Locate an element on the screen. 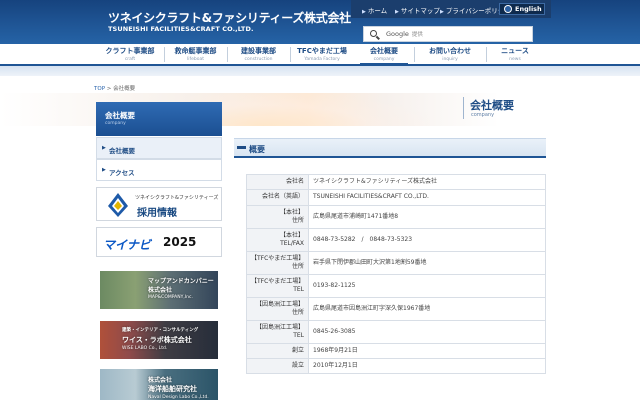  map-company-banner: マップアンドカンパニー 株式会社 MAP&COMPANY,Inc. is located at coordinates (159, 290).